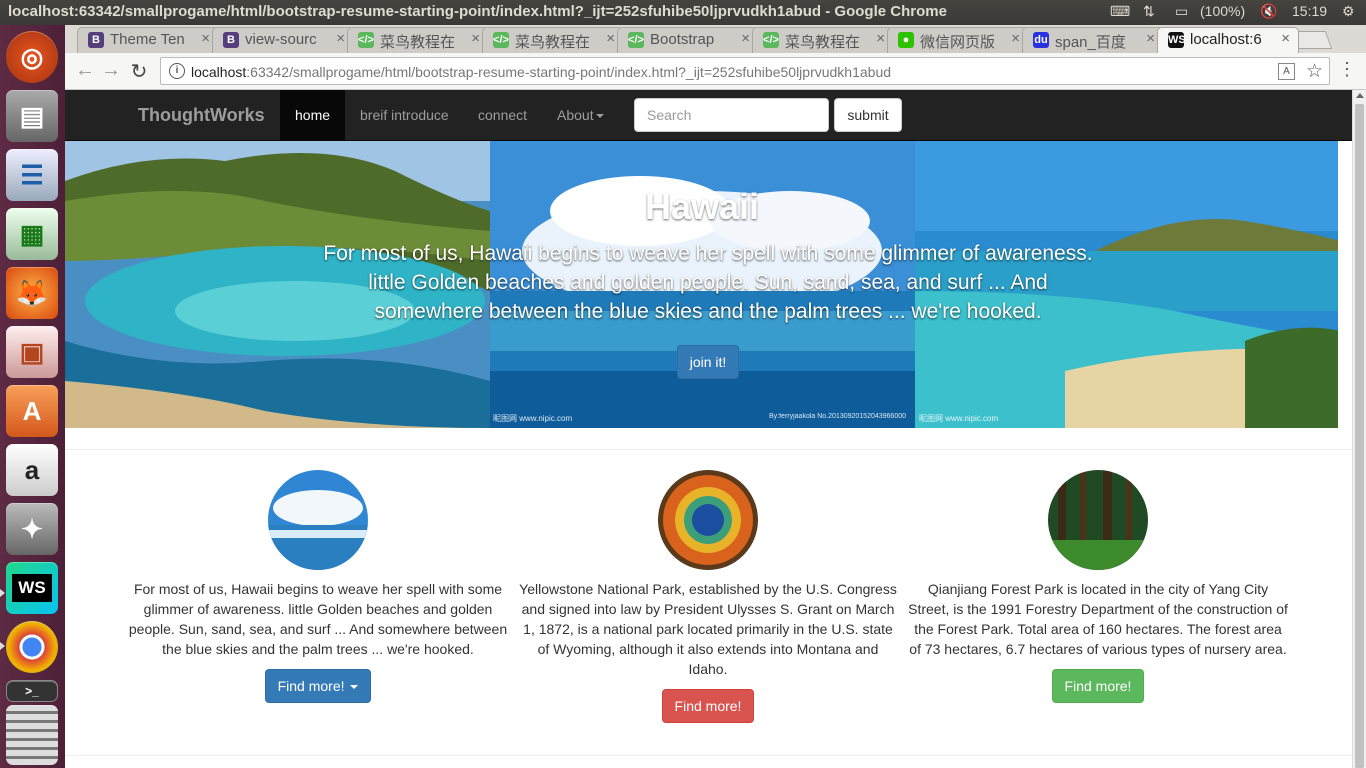 Image resolution: width=1366 pixels, height=768 pixels. What do you see at coordinates (32, 175) in the screenshot?
I see `writer-icon: ☰` at bounding box center [32, 175].